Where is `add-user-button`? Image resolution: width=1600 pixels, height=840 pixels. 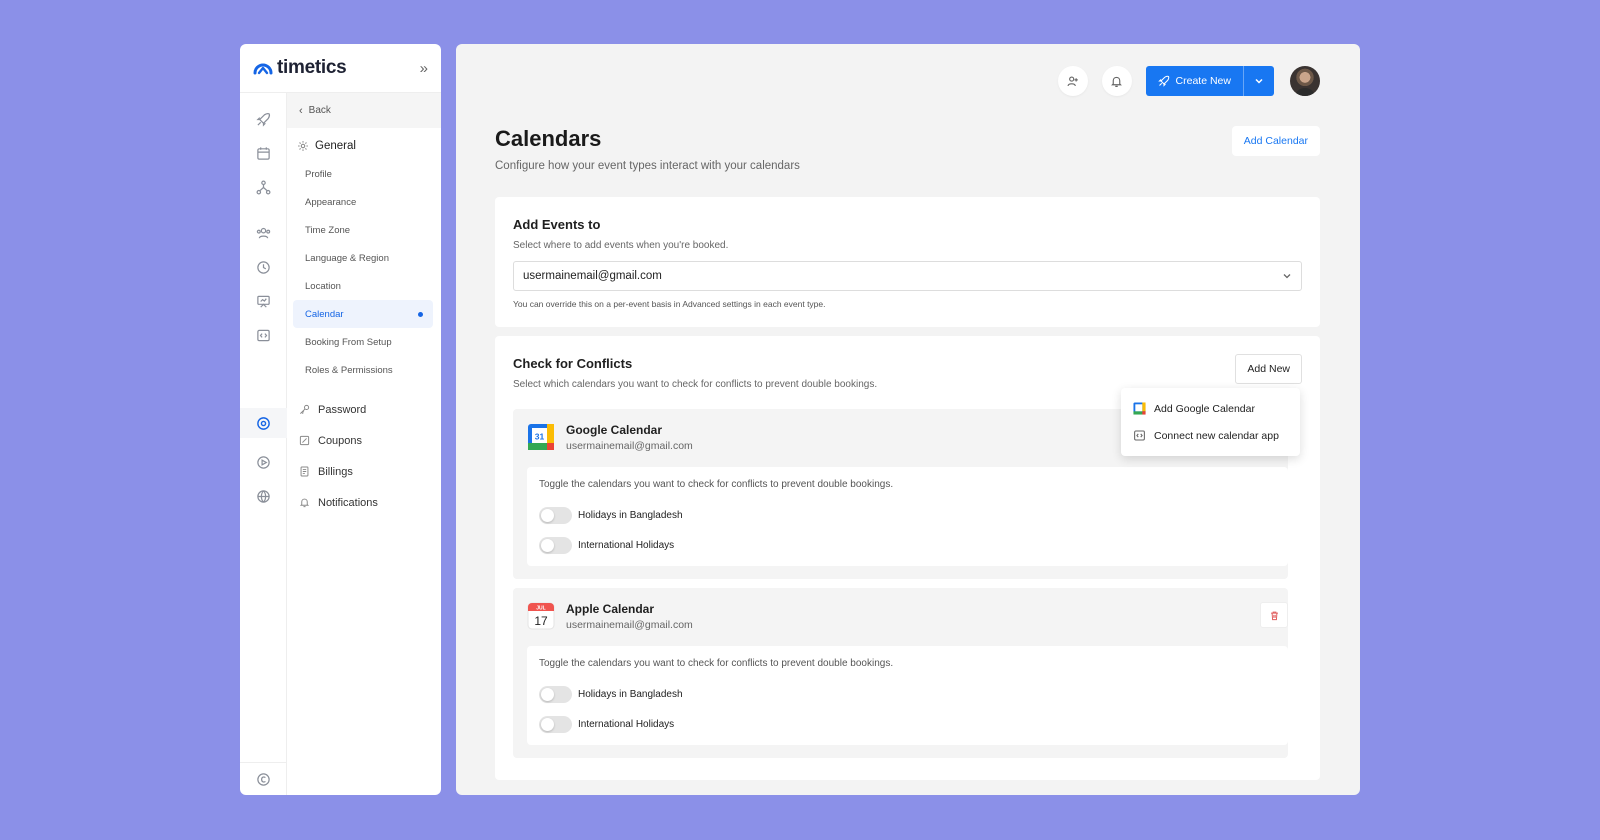 add-user-button is located at coordinates (1072, 81).